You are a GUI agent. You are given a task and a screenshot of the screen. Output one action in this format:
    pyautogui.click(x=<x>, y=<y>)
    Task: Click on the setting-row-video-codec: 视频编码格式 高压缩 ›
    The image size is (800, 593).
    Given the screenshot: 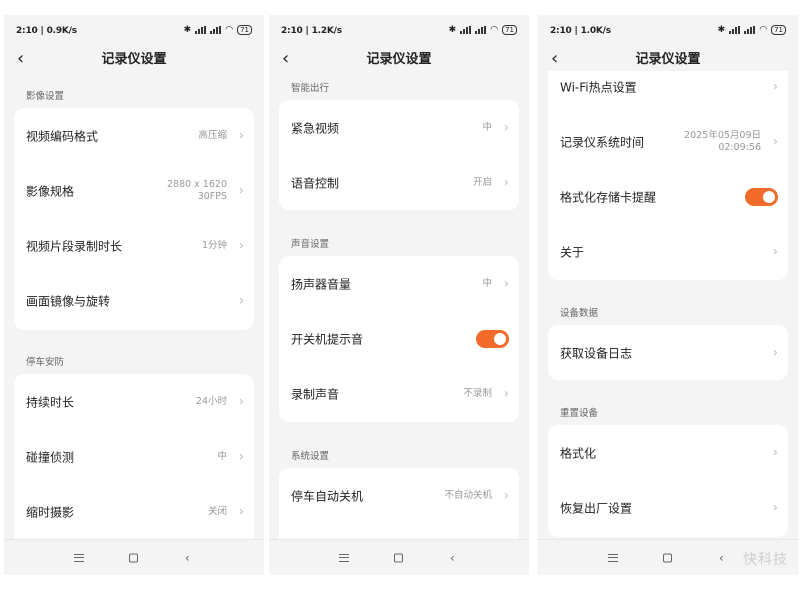 What is the action you would take?
    pyautogui.click(x=134, y=135)
    